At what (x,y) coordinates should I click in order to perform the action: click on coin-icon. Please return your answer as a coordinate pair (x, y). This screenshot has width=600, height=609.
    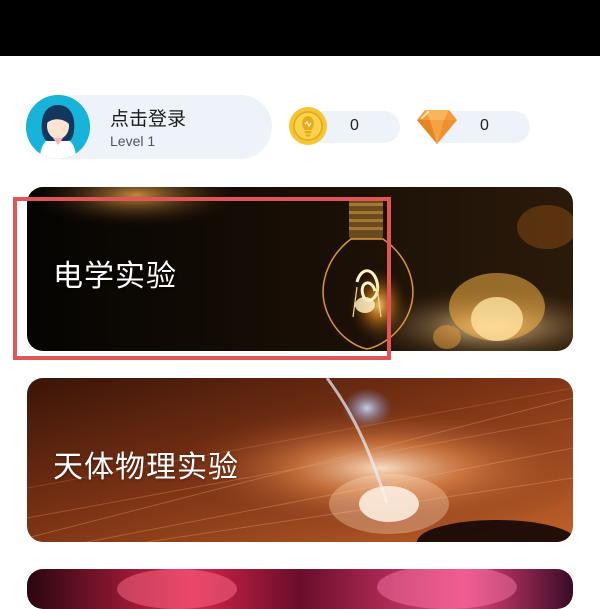
    Looking at the image, I should click on (308, 126).